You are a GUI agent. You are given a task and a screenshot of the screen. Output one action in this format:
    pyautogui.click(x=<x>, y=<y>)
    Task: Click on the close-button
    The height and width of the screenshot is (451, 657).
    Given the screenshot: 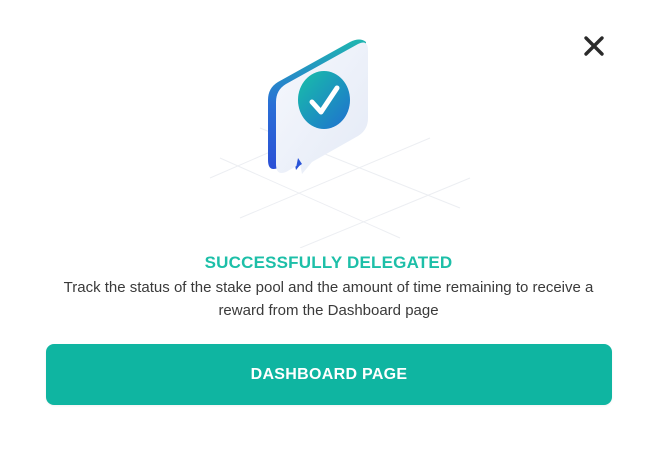 What is the action you would take?
    pyautogui.click(x=594, y=46)
    